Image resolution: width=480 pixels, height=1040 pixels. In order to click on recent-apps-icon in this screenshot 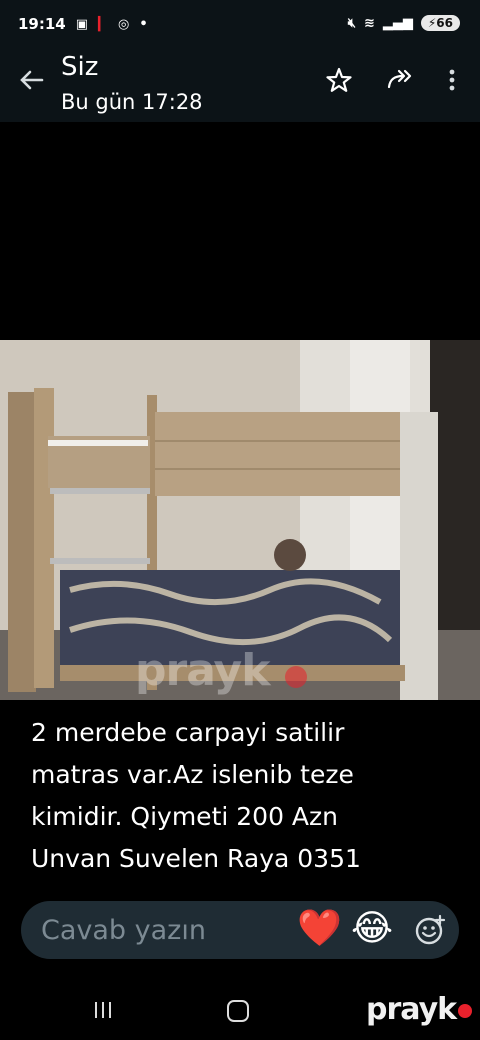, I will do `click(103, 1010)`.